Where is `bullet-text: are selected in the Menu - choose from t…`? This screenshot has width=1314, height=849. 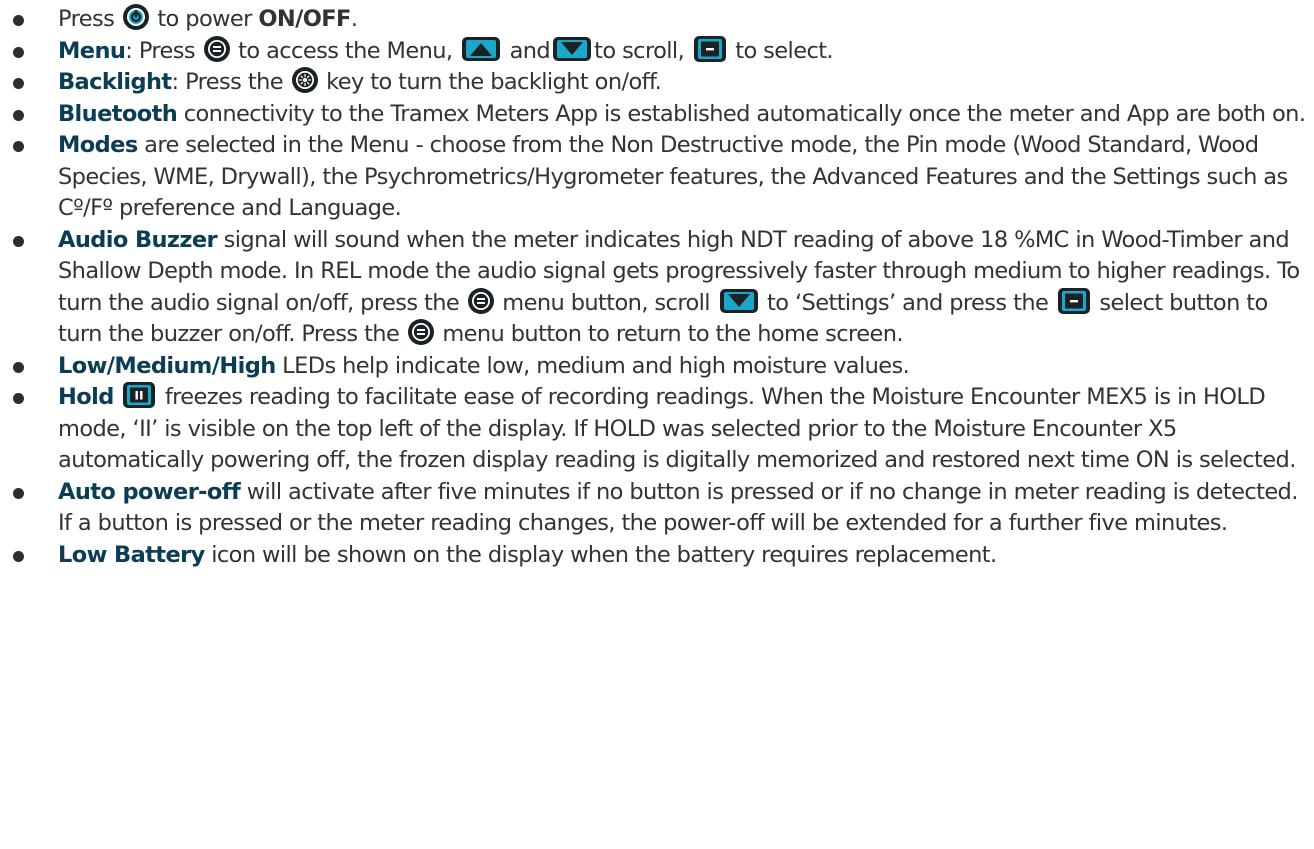 bullet-text: are selected in the Menu - choose from t… is located at coordinates (673, 176).